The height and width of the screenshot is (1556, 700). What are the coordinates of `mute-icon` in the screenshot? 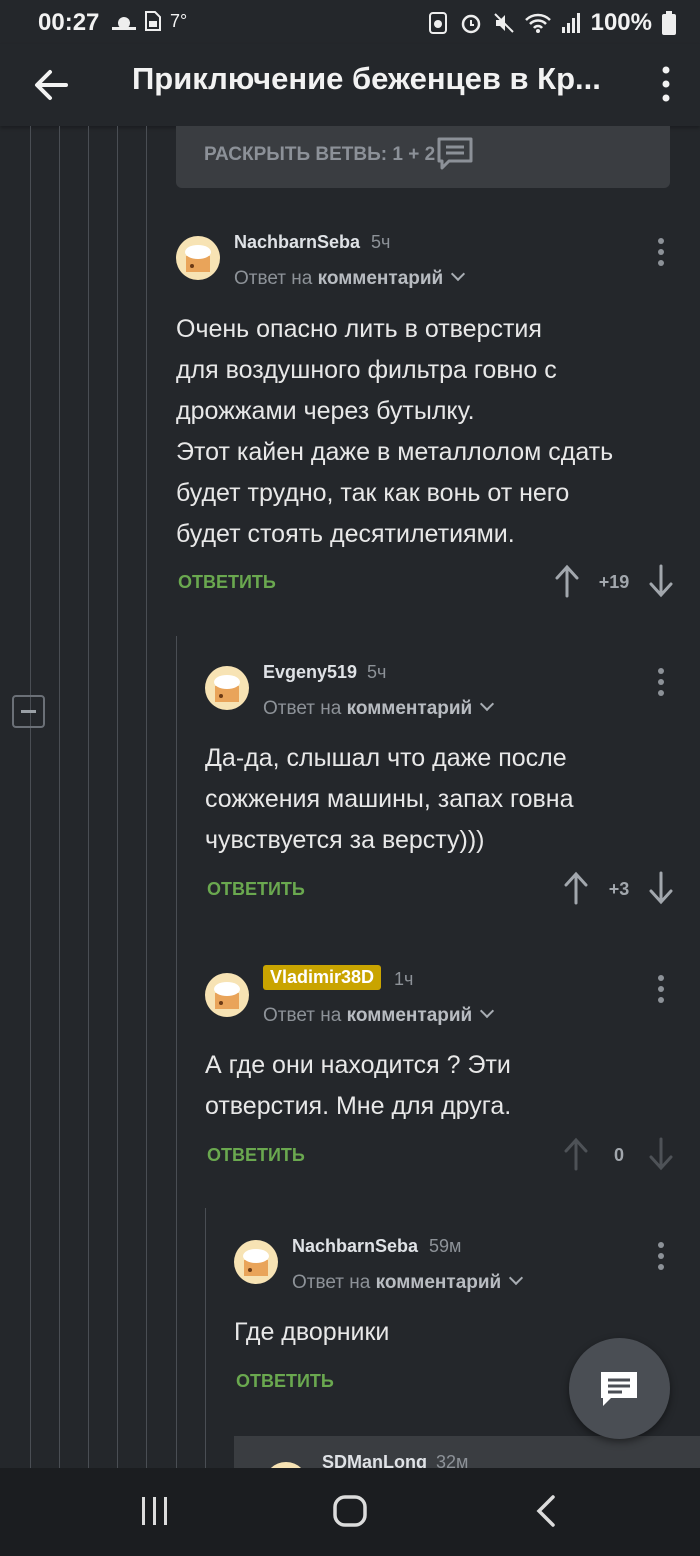 It's located at (503, 23).